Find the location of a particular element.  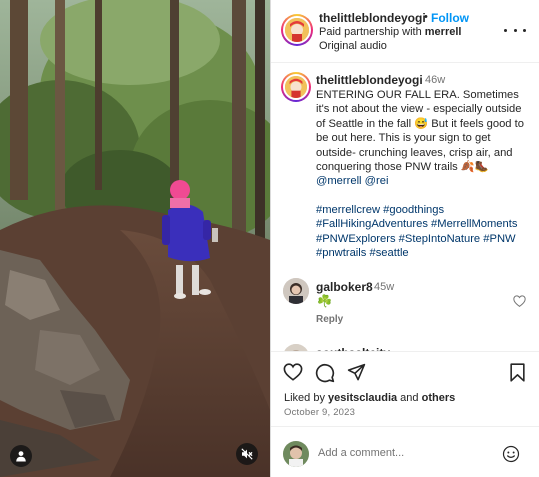

post-date: October 9, 2023 is located at coordinates (319, 412).